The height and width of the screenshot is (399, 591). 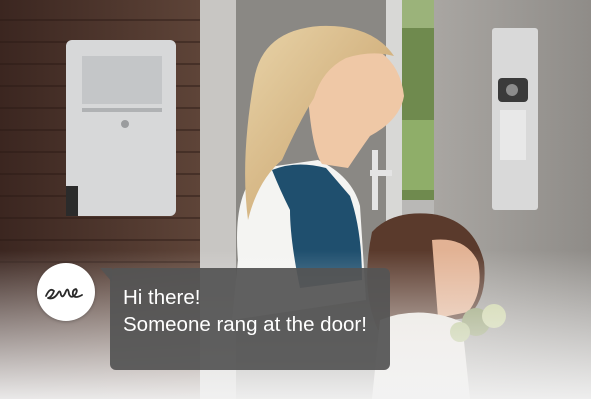 What do you see at coordinates (162, 297) in the screenshot?
I see `notification-greeting: Hi there!` at bounding box center [162, 297].